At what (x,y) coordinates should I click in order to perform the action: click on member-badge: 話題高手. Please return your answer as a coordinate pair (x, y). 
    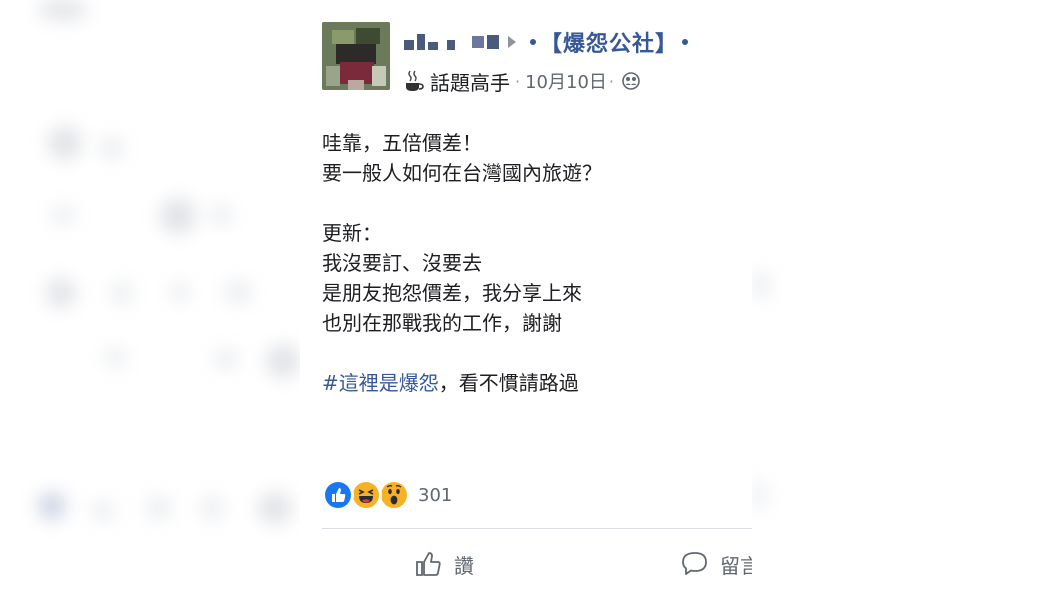
    Looking at the image, I should click on (470, 81).